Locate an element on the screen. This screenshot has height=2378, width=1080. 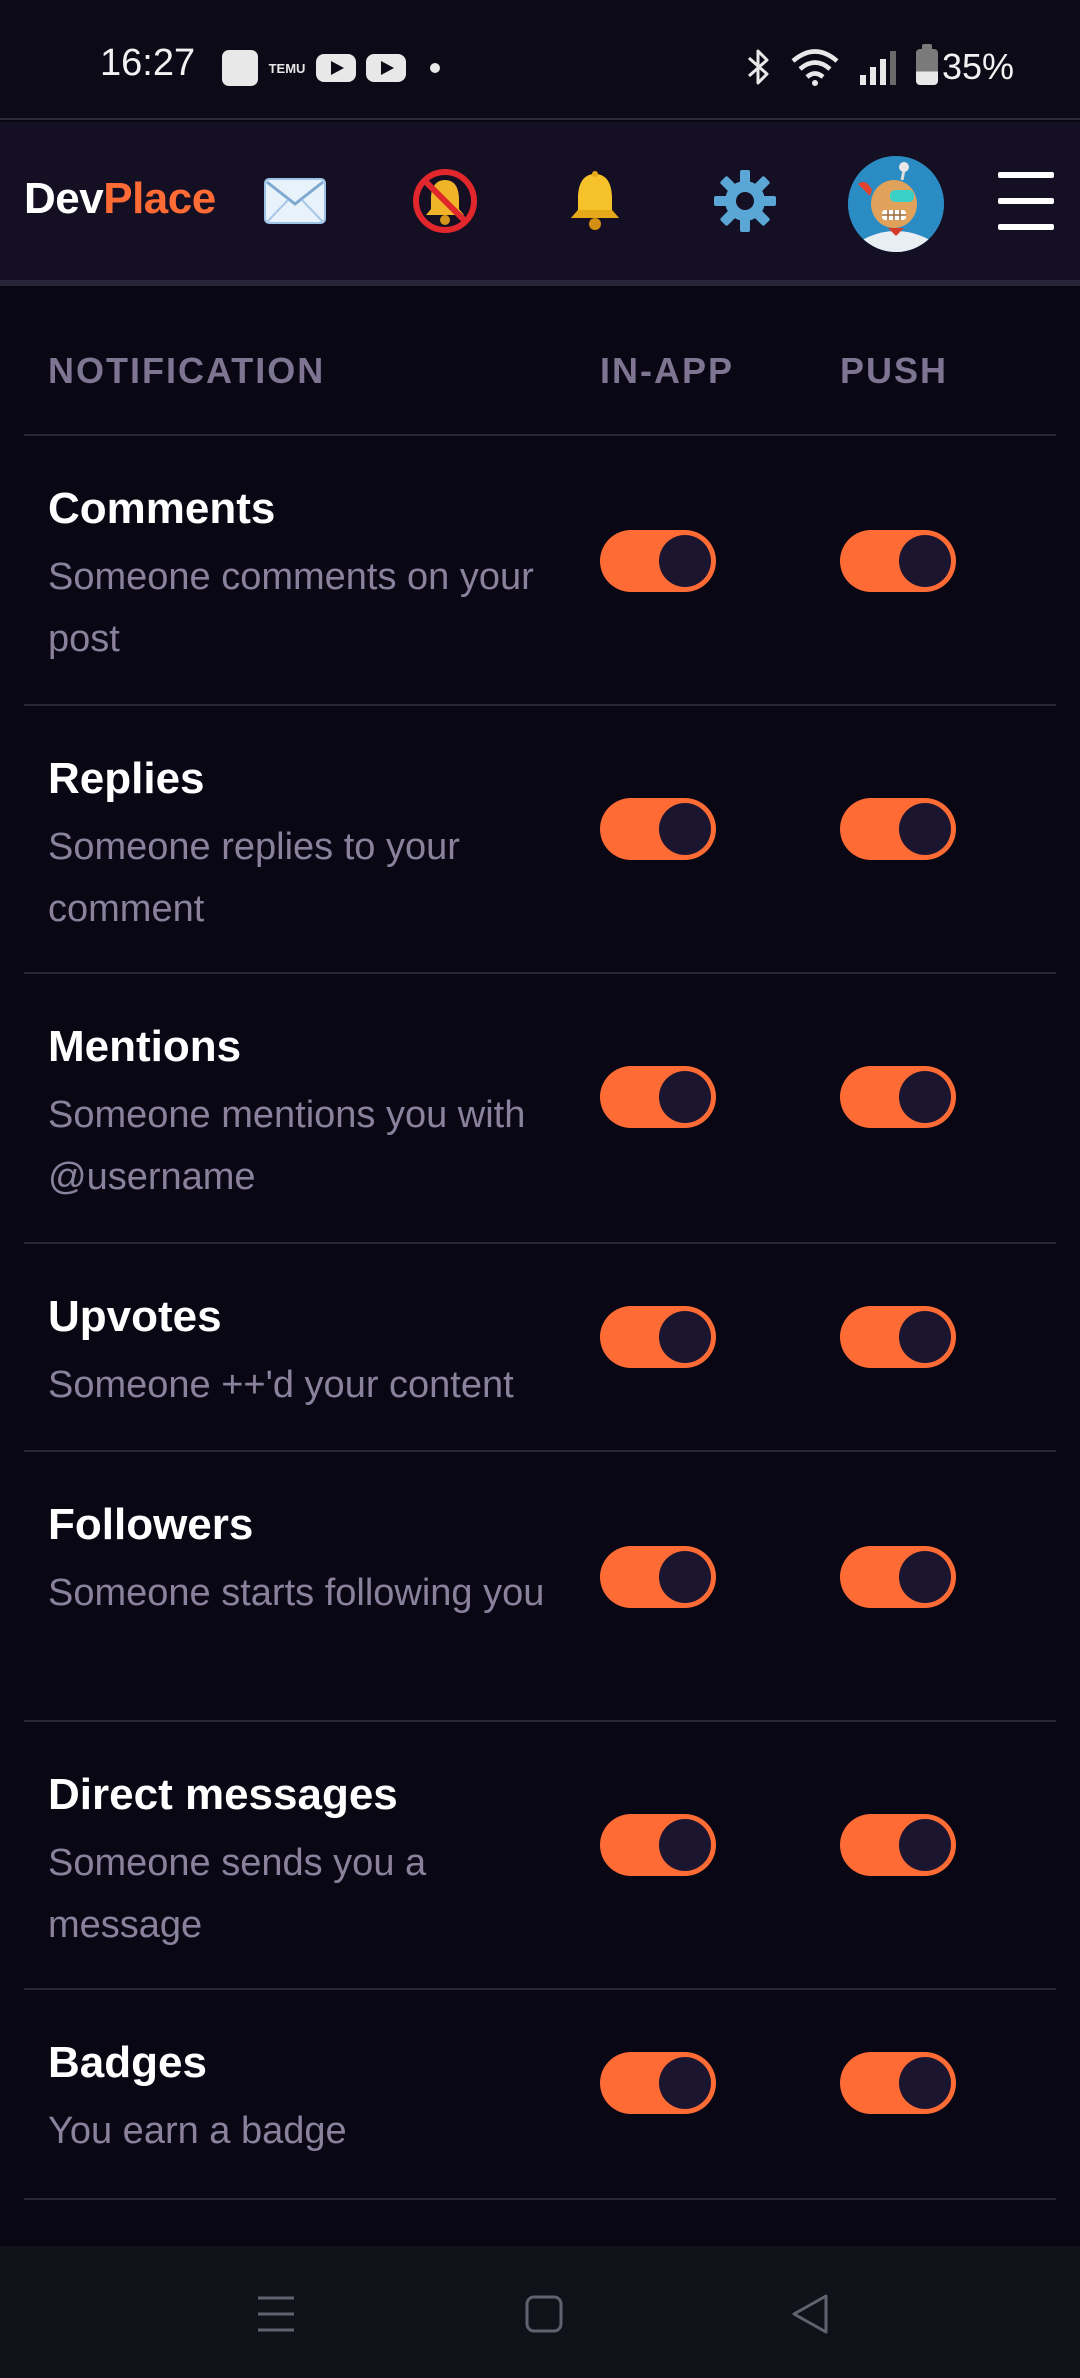
system-navigation-bar is located at coordinates (540, 2312).